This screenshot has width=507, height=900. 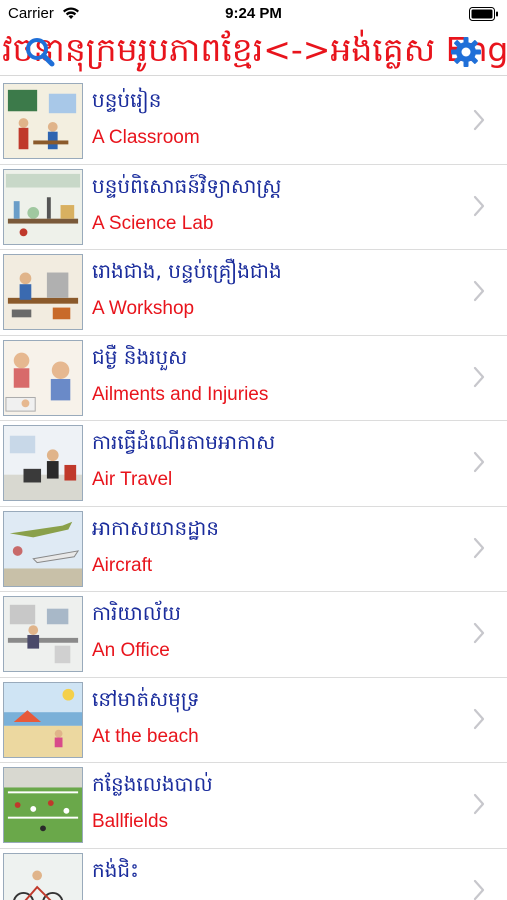 I want to click on topic-title-khmer: ការិយាល័យ, so click(x=136, y=613).